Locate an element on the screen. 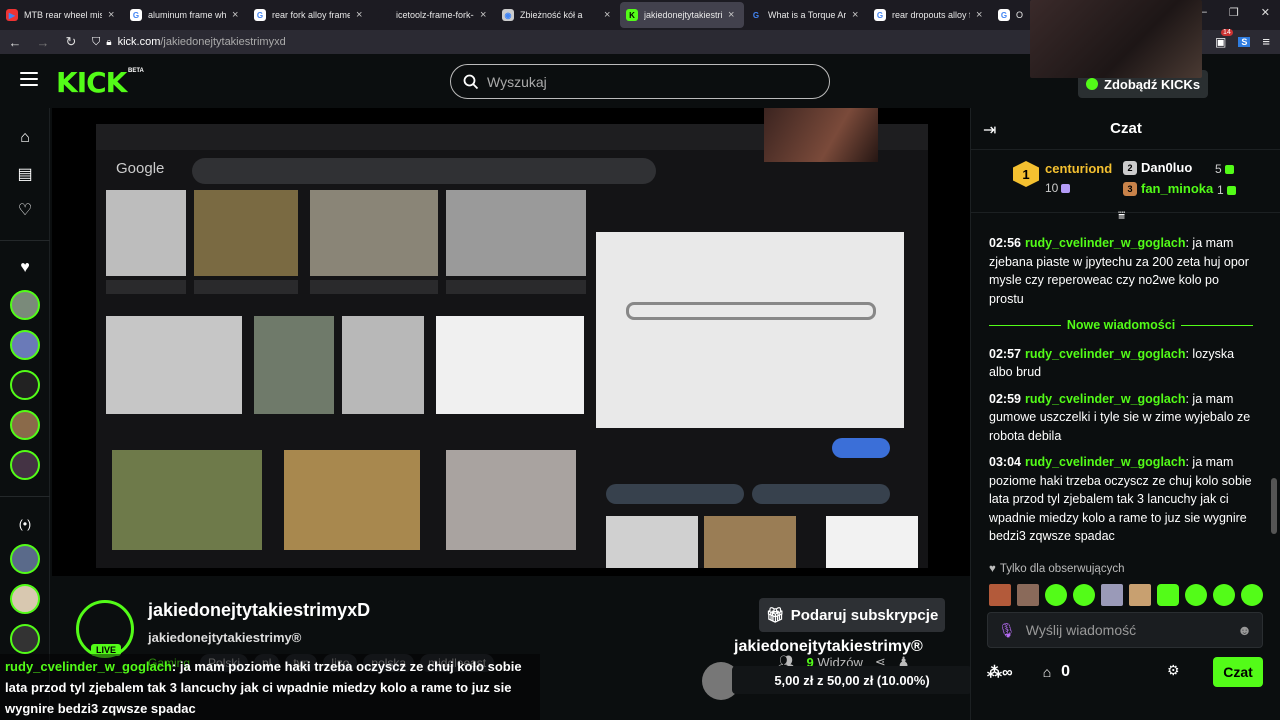 This screenshot has width=1280, height=720. leaderboard-user: fan_minoka is located at coordinates (1177, 188).